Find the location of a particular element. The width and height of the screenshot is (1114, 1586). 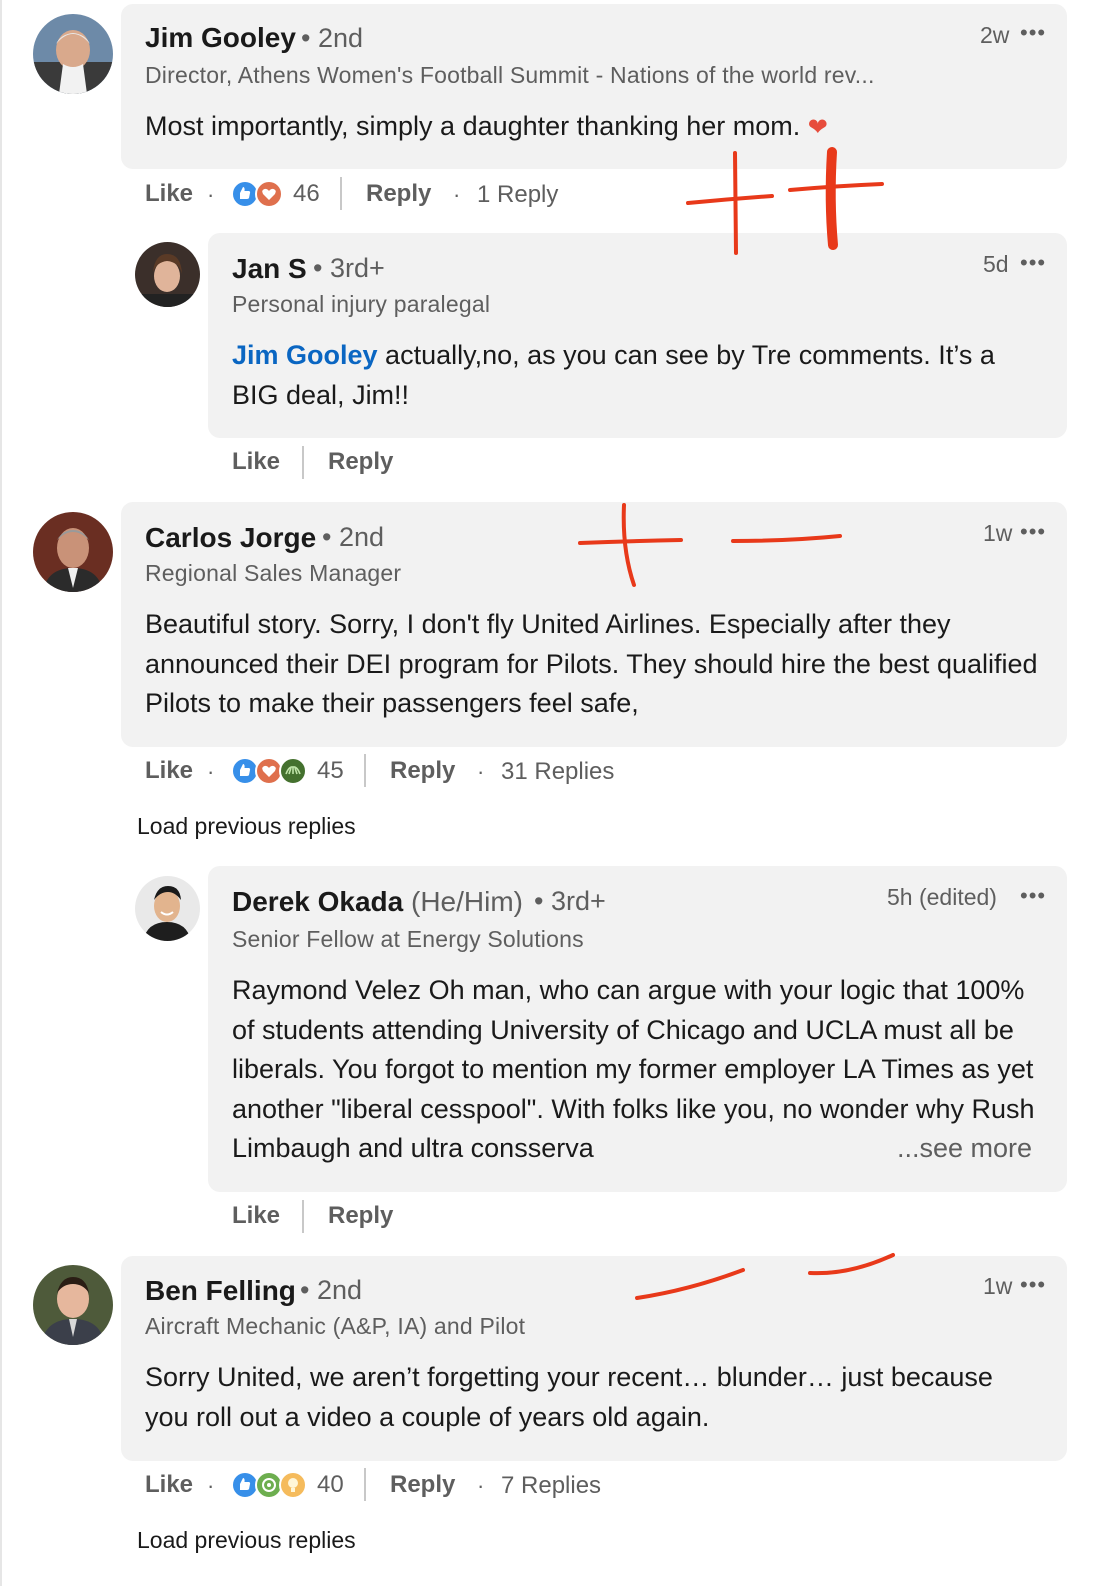

reaction-count: 46 is located at coordinates (306, 194).